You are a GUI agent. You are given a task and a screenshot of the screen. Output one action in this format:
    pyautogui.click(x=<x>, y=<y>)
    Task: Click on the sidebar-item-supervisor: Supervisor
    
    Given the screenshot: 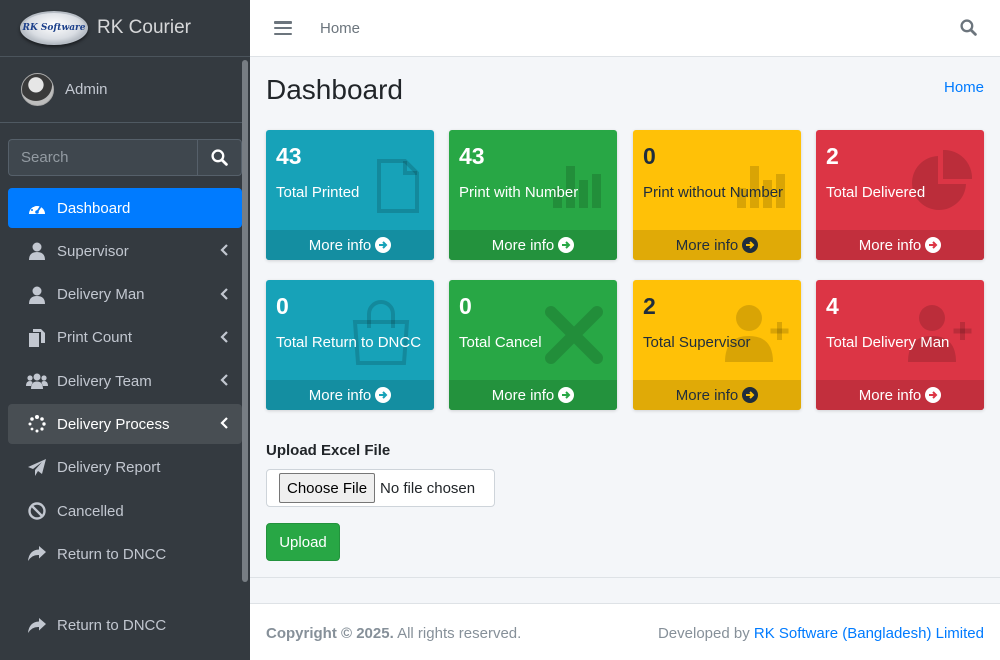 What is the action you would take?
    pyautogui.click(x=125, y=251)
    